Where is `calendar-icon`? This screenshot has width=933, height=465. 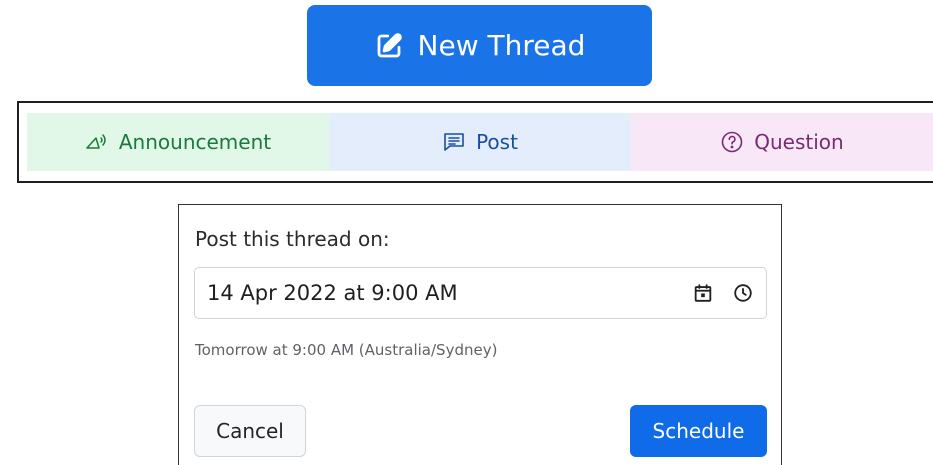 calendar-icon is located at coordinates (703, 293).